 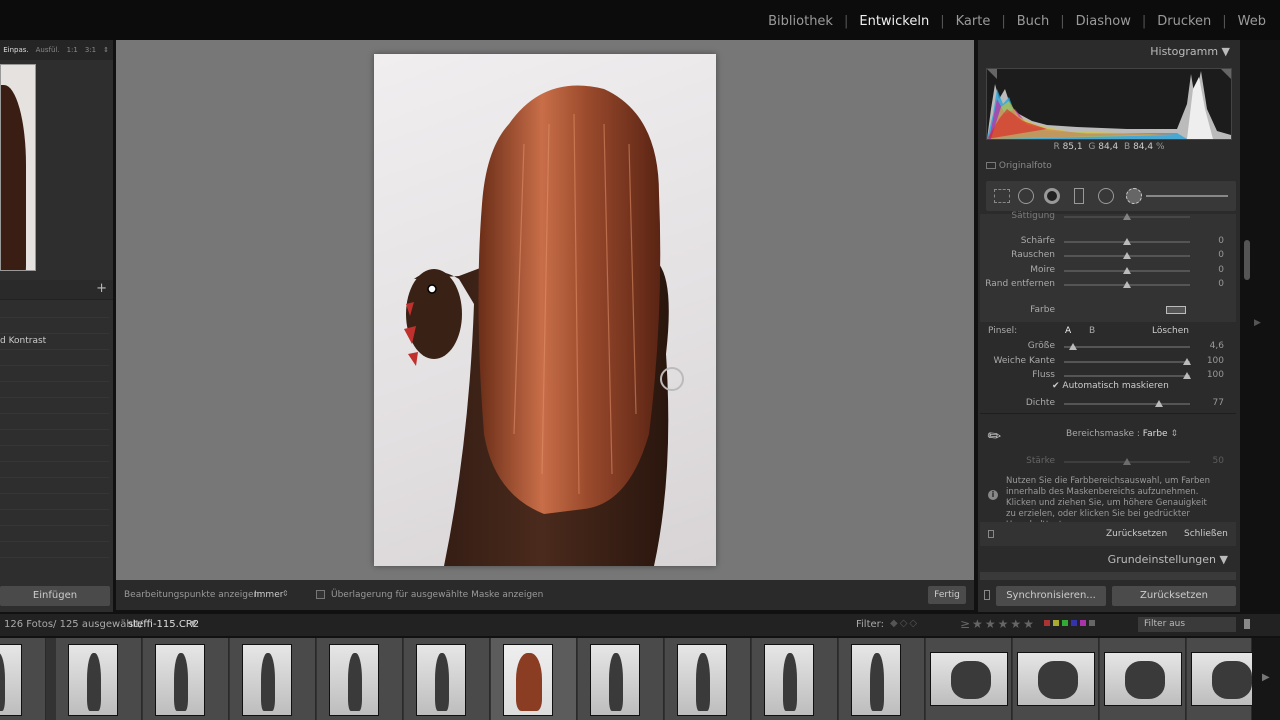 What do you see at coordinates (973, 21) in the screenshot?
I see `module-karte: Karte` at bounding box center [973, 21].